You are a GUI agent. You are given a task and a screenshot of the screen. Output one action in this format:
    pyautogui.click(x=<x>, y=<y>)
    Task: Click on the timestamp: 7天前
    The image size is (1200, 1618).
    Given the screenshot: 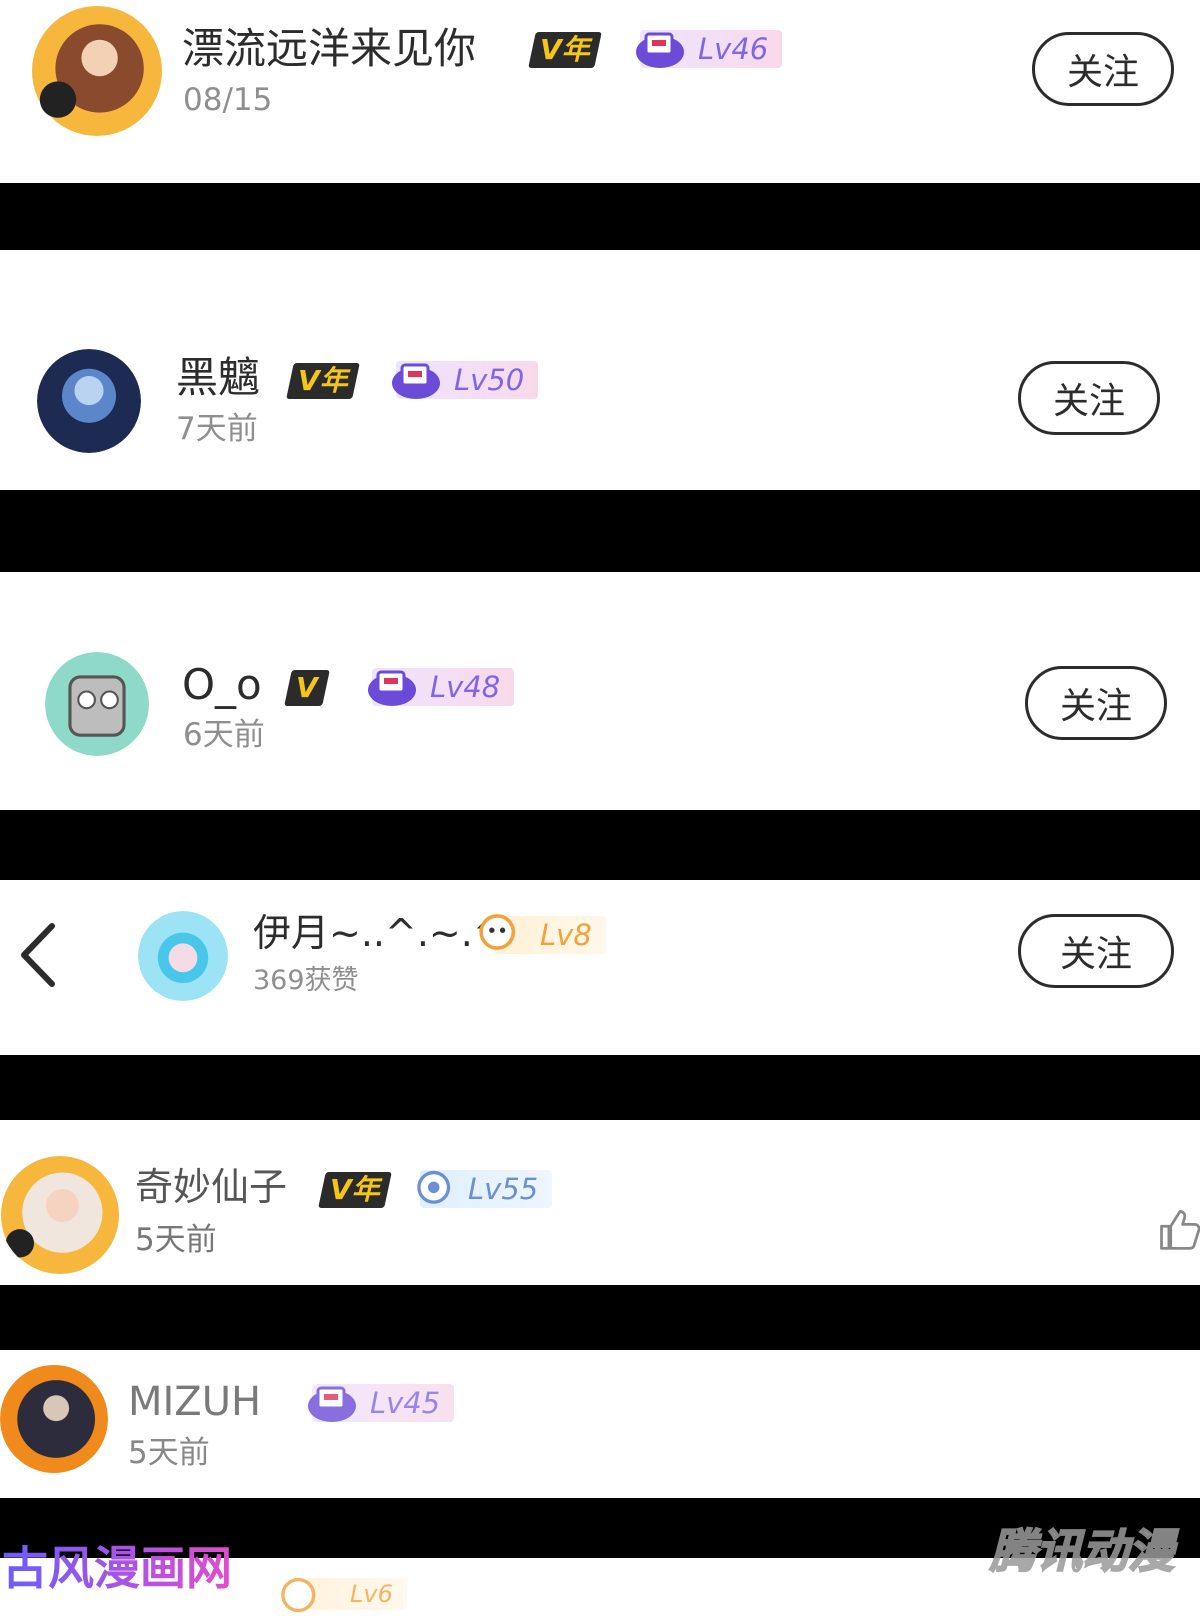 What is the action you would take?
    pyautogui.click(x=217, y=429)
    